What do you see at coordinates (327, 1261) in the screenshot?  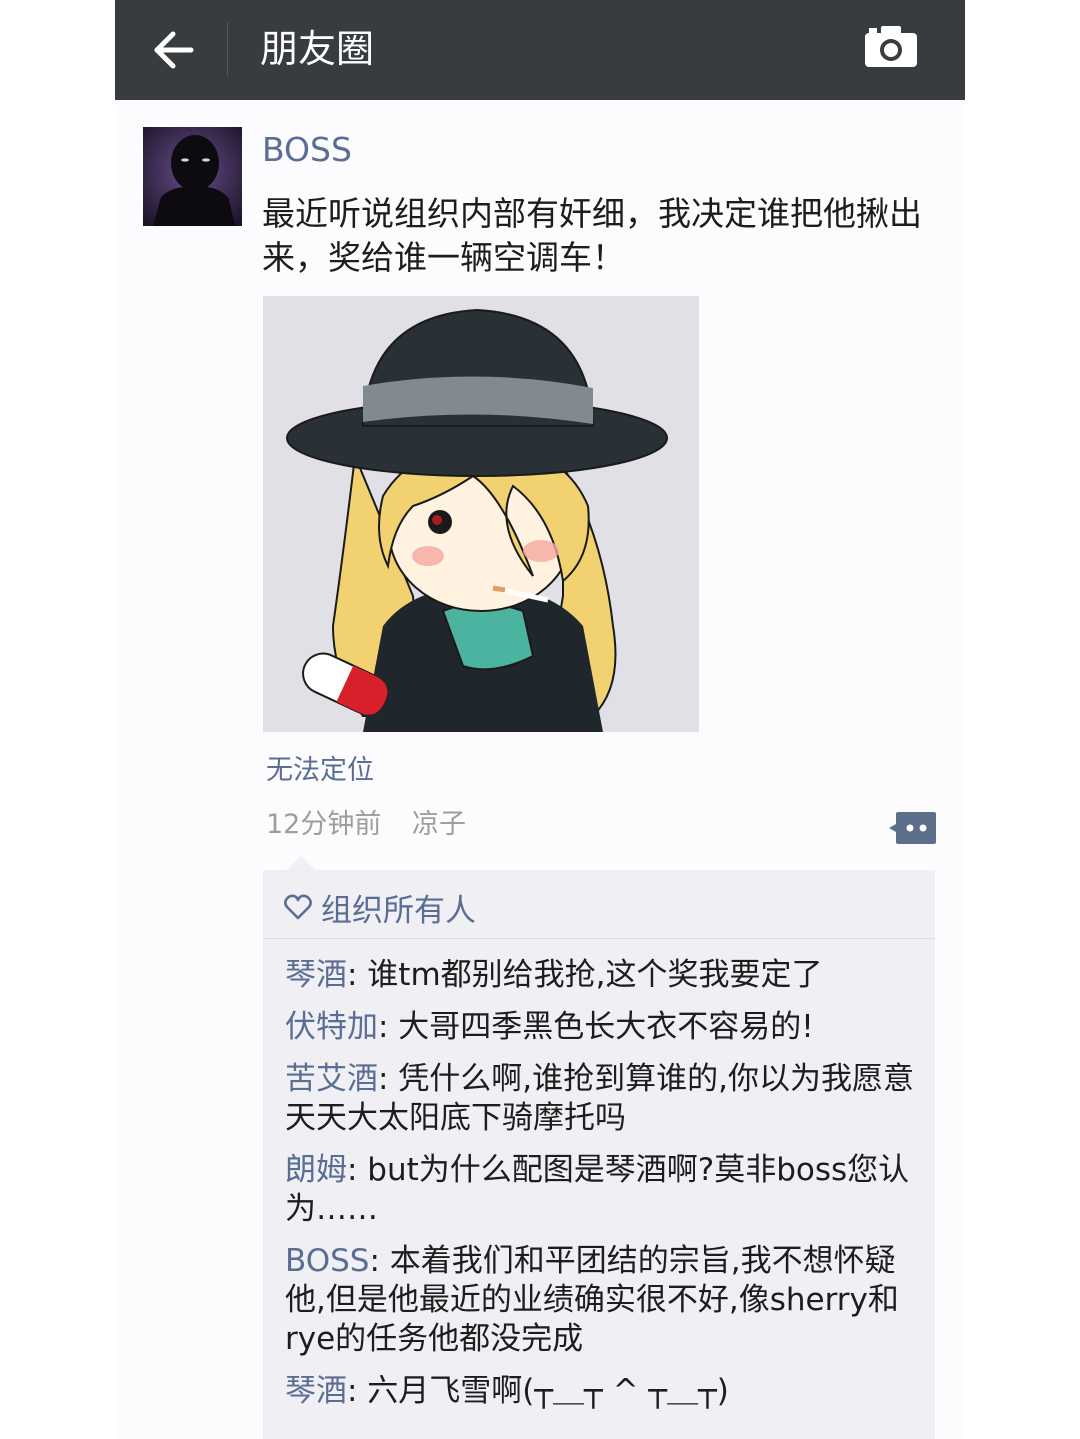 I see `comment-author: BOSS` at bounding box center [327, 1261].